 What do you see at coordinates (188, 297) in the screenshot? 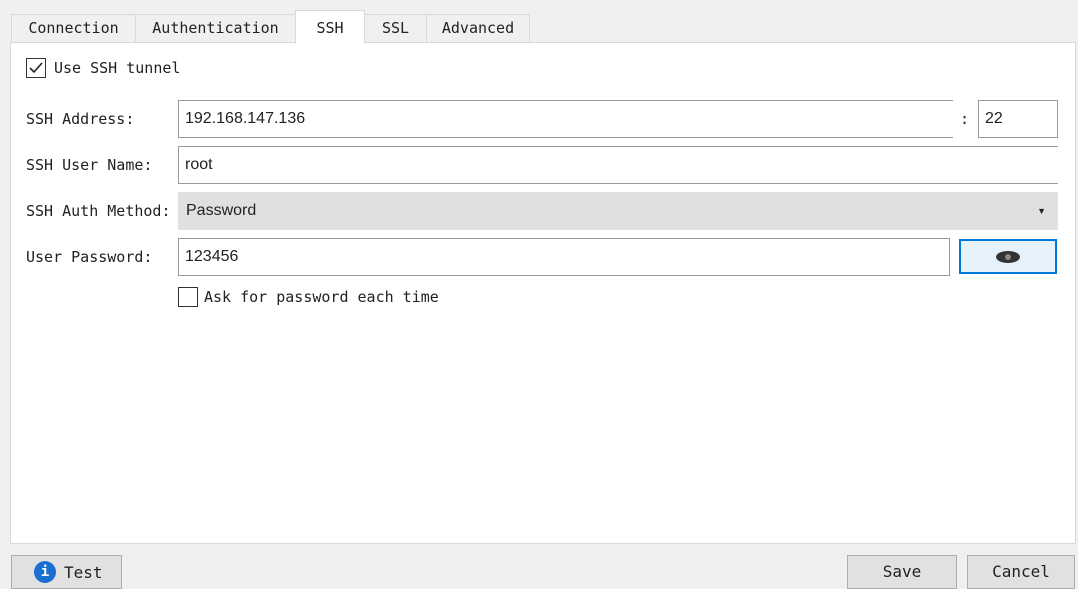
I see `ask-password-checkbox` at bounding box center [188, 297].